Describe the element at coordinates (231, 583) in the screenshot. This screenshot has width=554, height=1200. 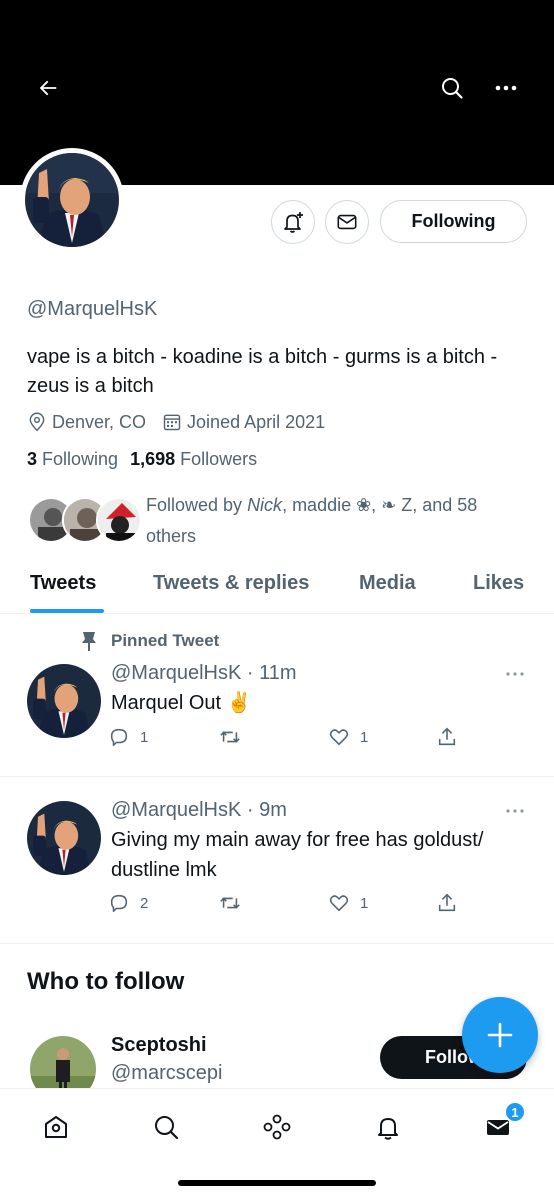
I see `tab-tweets-replies: Tweets & replies` at that location.